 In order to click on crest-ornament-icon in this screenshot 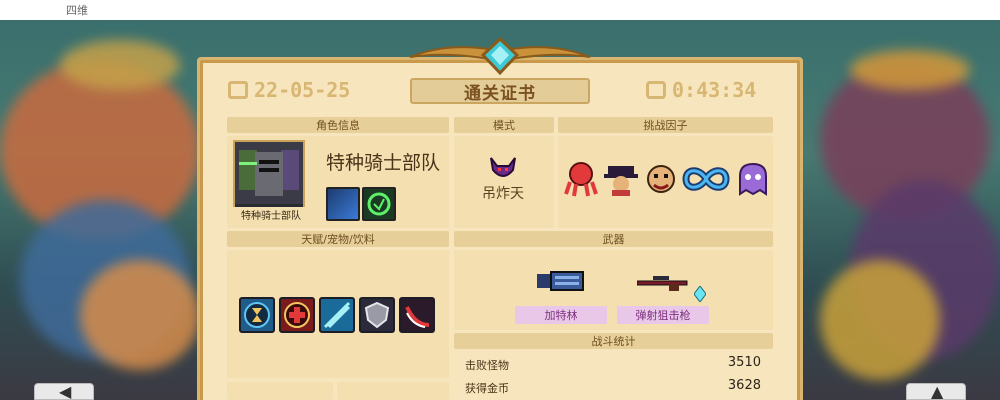, I will do `click(500, 56)`.